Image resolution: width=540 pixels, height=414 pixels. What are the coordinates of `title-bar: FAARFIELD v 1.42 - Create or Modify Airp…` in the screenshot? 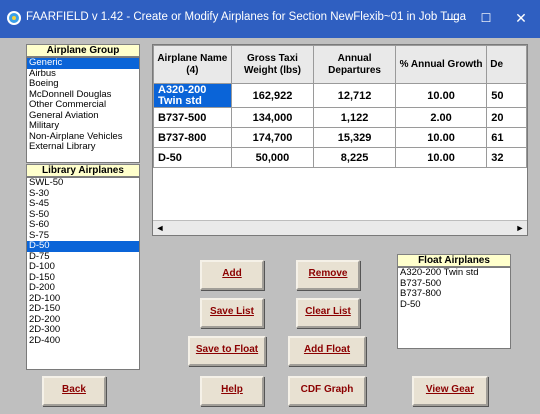 It's located at (270, 19).